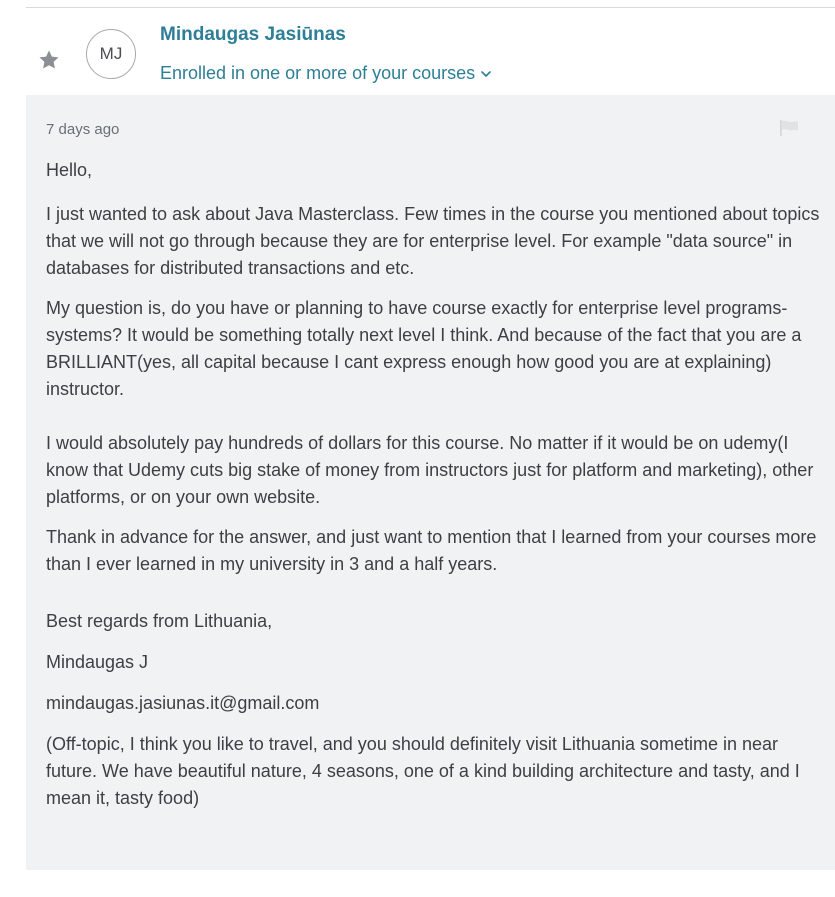 The width and height of the screenshot is (835, 897). I want to click on star-icon, so click(49, 60).